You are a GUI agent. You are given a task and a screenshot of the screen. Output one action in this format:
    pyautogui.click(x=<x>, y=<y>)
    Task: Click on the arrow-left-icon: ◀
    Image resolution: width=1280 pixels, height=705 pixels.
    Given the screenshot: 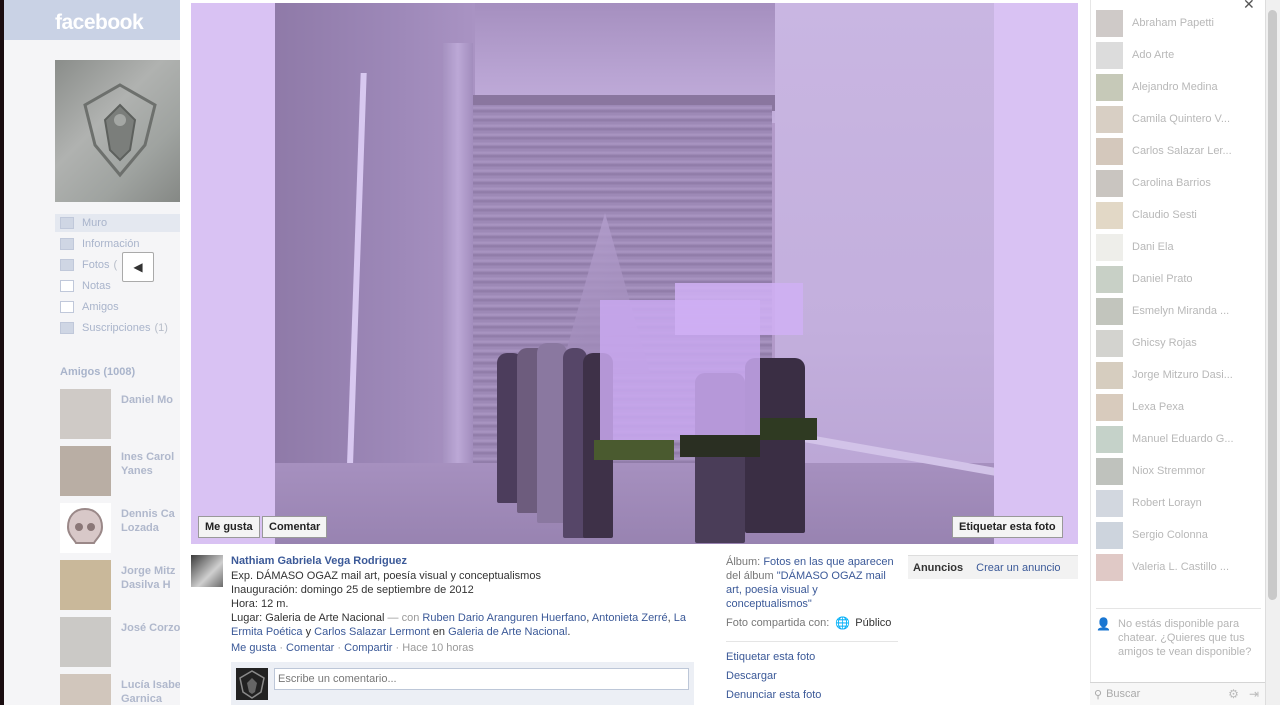 What is the action you would take?
    pyautogui.click(x=138, y=267)
    